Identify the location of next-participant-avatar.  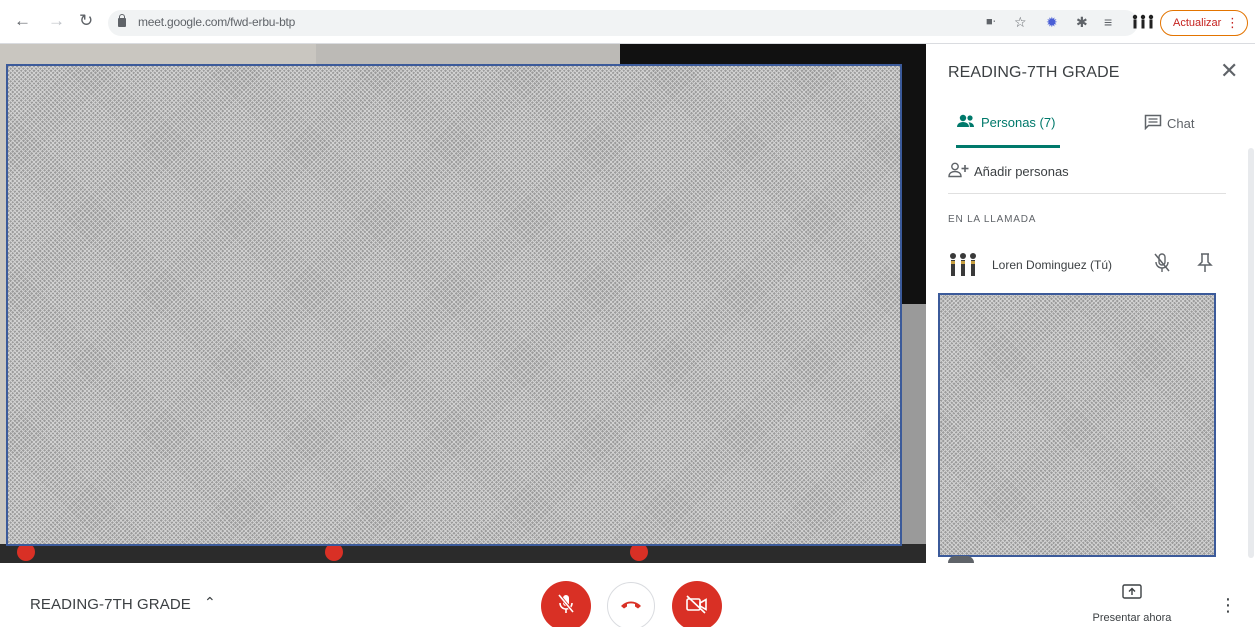
(961, 559).